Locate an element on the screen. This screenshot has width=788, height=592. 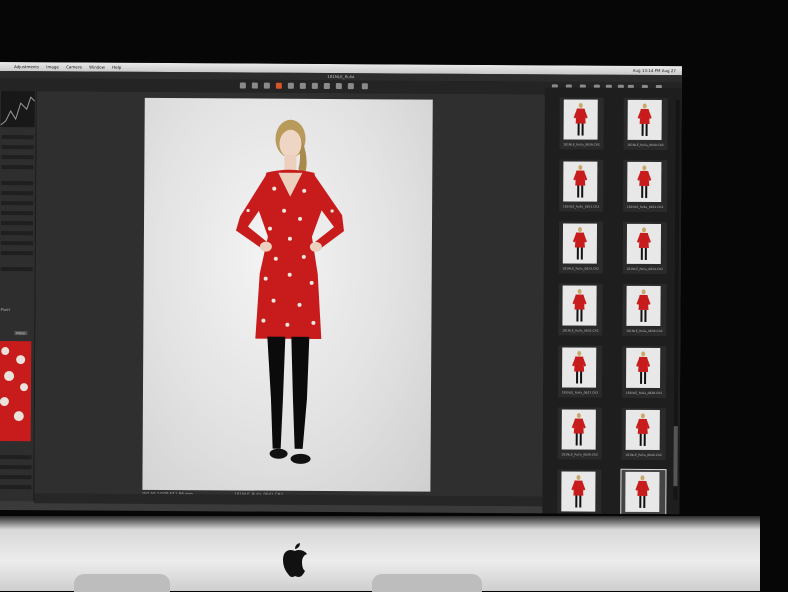
thumbnail-label: 181NLE_Rulia_0635.CR2 is located at coordinates (580, 330).